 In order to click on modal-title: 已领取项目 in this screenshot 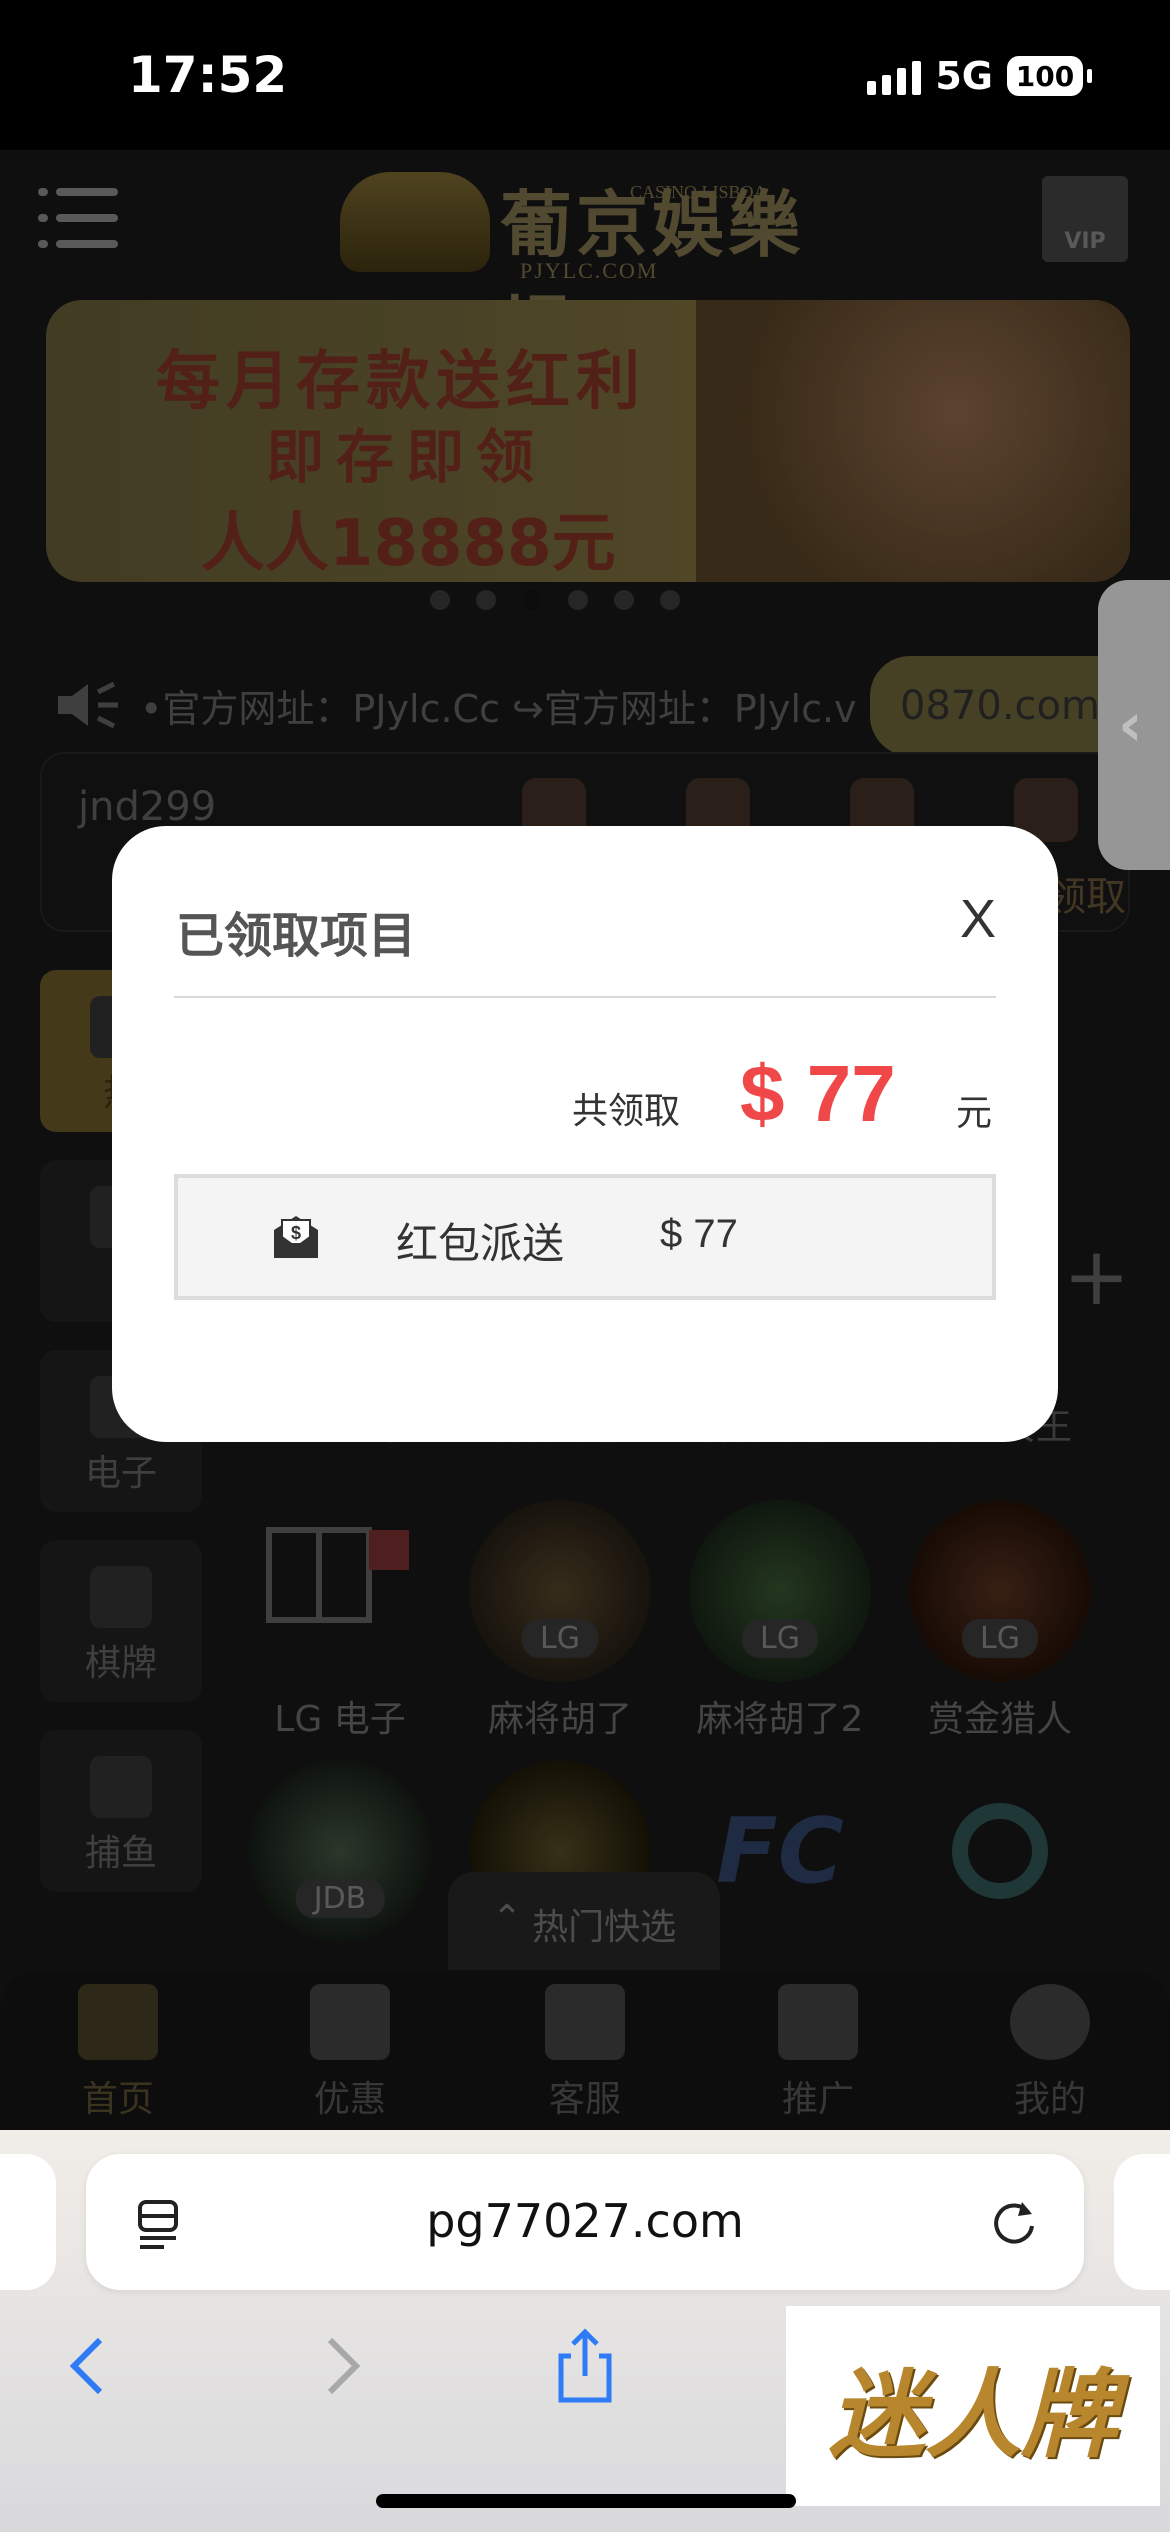, I will do `click(296, 936)`.